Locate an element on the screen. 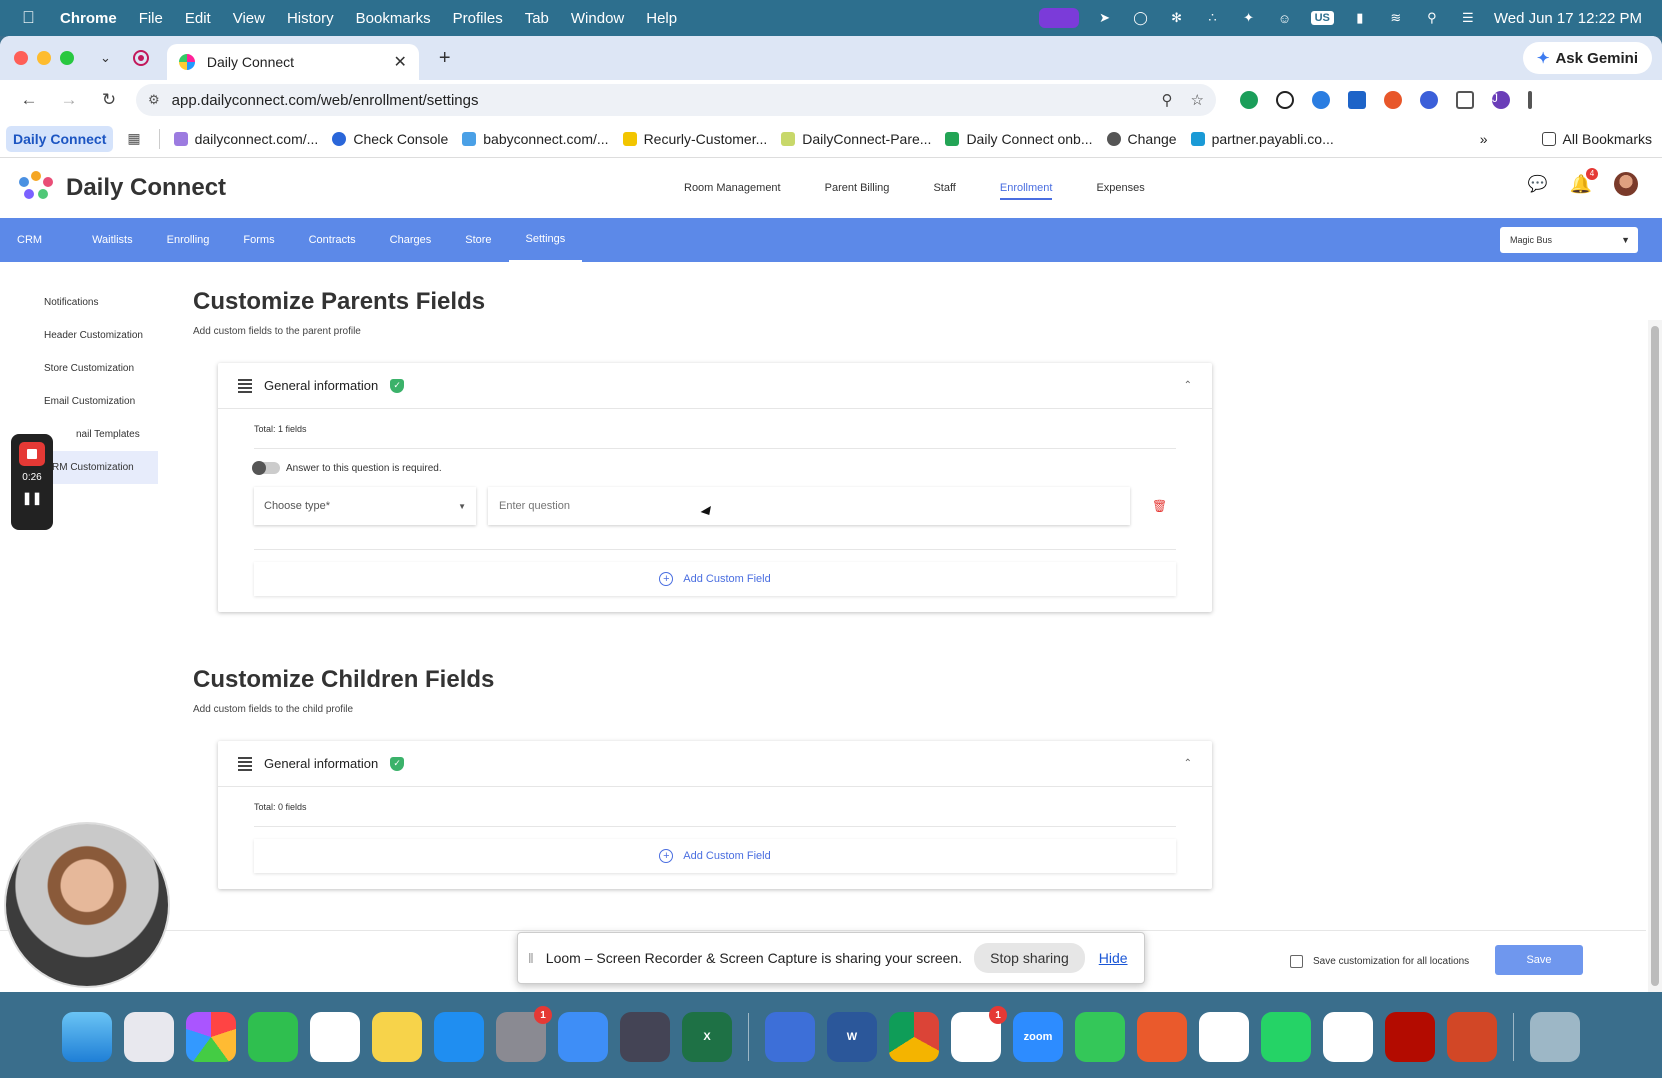 Image resolution: width=1662 pixels, height=1078 pixels. tab-search-chevron-icon: ⌄ is located at coordinates (105, 58).